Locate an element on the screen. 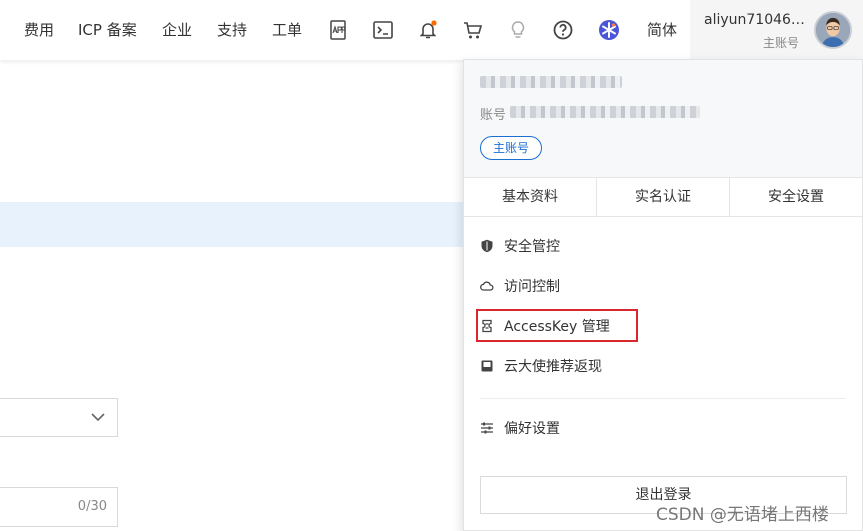  tab-security-settings: 安全设置 is located at coordinates (796, 197).